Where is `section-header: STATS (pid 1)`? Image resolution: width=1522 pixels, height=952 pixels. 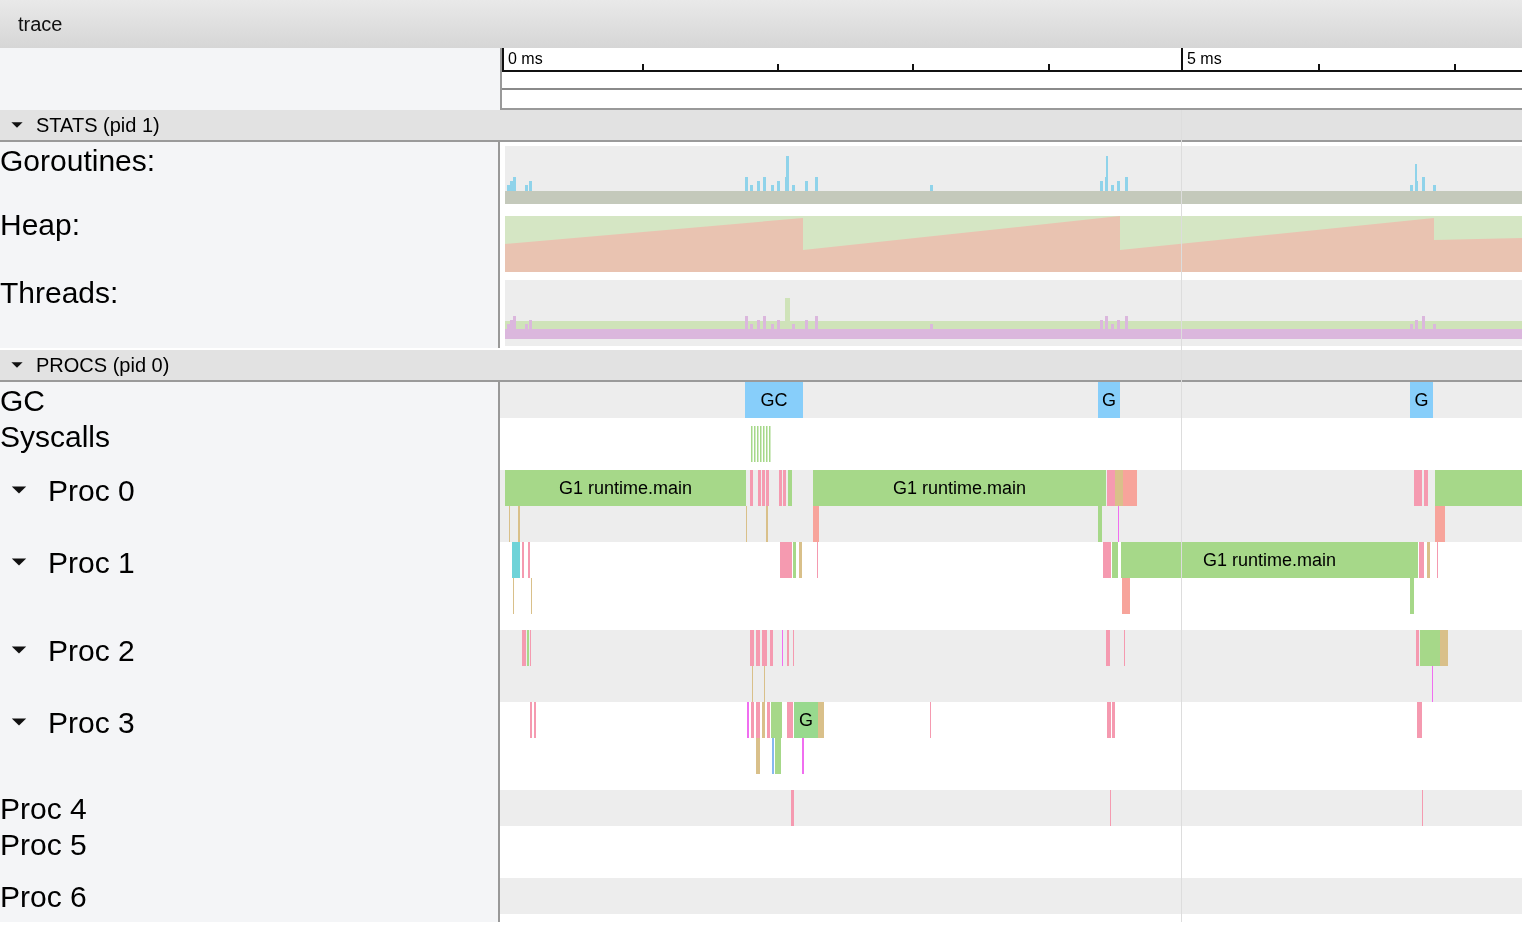 section-header: STATS (pid 1) is located at coordinates (761, 126).